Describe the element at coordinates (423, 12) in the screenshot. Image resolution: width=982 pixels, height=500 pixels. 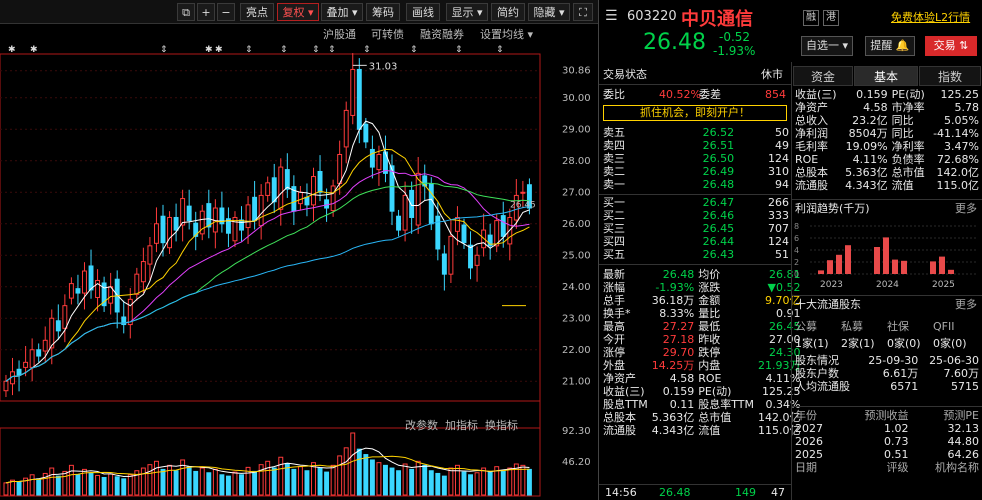
I see `draw-line-button: 画线` at that location.